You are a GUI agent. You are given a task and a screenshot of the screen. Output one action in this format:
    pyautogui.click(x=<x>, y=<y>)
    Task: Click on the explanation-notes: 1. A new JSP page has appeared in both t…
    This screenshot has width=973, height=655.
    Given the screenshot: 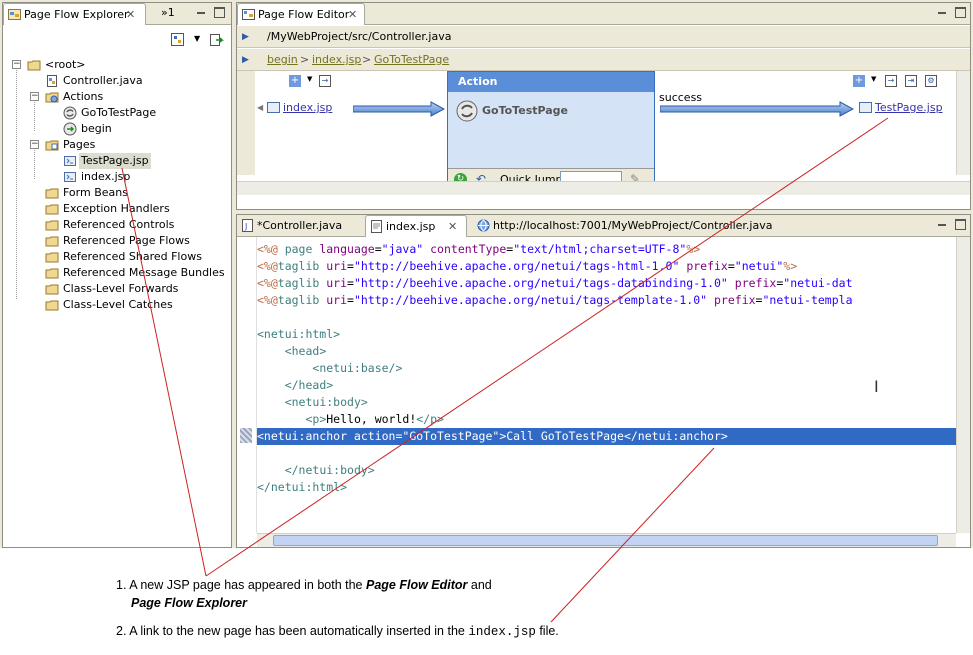 What is the action you would take?
    pyautogui.click(x=337, y=608)
    